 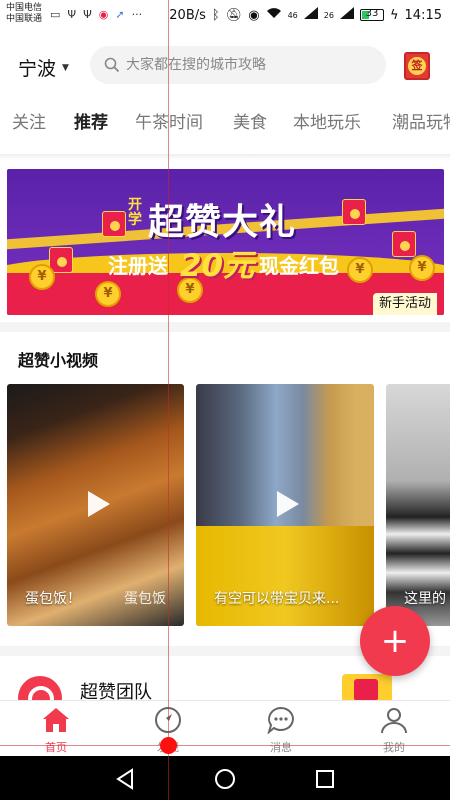 What do you see at coordinates (37, 69) in the screenshot?
I see `city-name: 宁波` at bounding box center [37, 69].